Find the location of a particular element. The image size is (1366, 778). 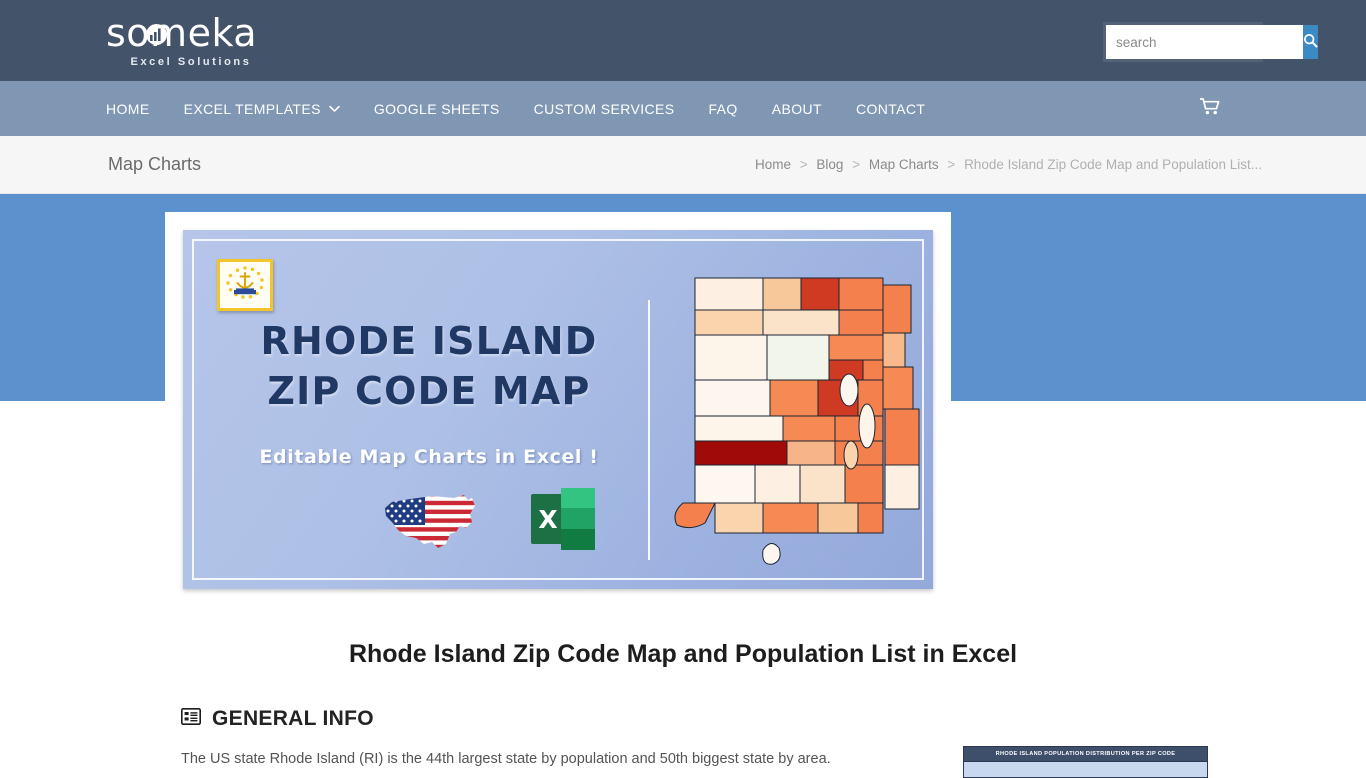

rhode-island-flag-icon is located at coordinates (245, 285).